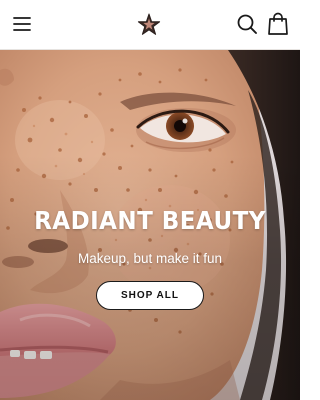 Image resolution: width=320 pixels, height=400 pixels. Describe the element at coordinates (247, 24) in the screenshot. I see `search-icon` at that location.